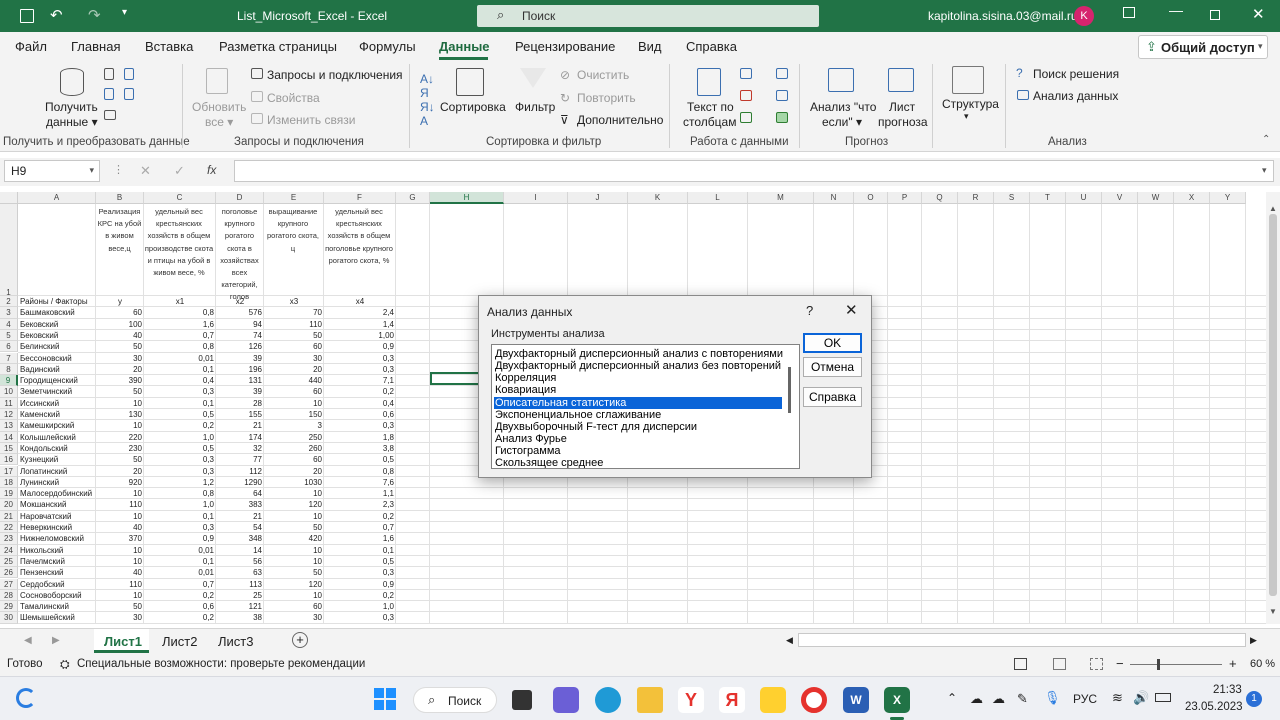  Describe the element at coordinates (240, 527) in the screenshot. I see `cell-d22: 54` at that location.